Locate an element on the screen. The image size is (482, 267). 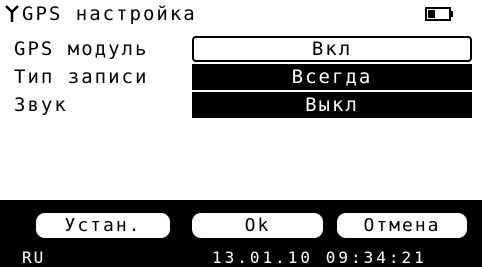
set-button: Устан. is located at coordinates (103, 225).